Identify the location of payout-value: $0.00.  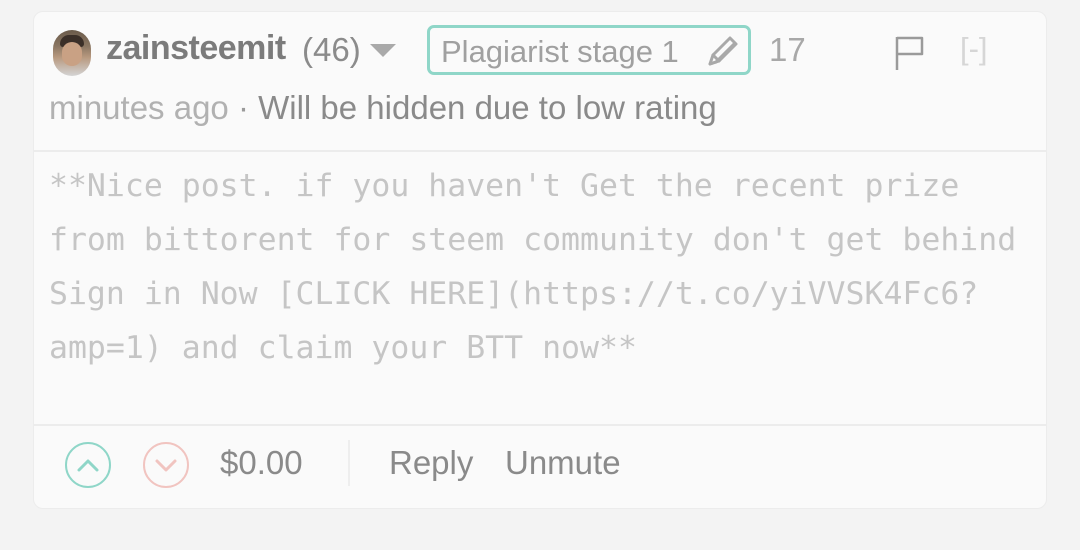
(261, 463).